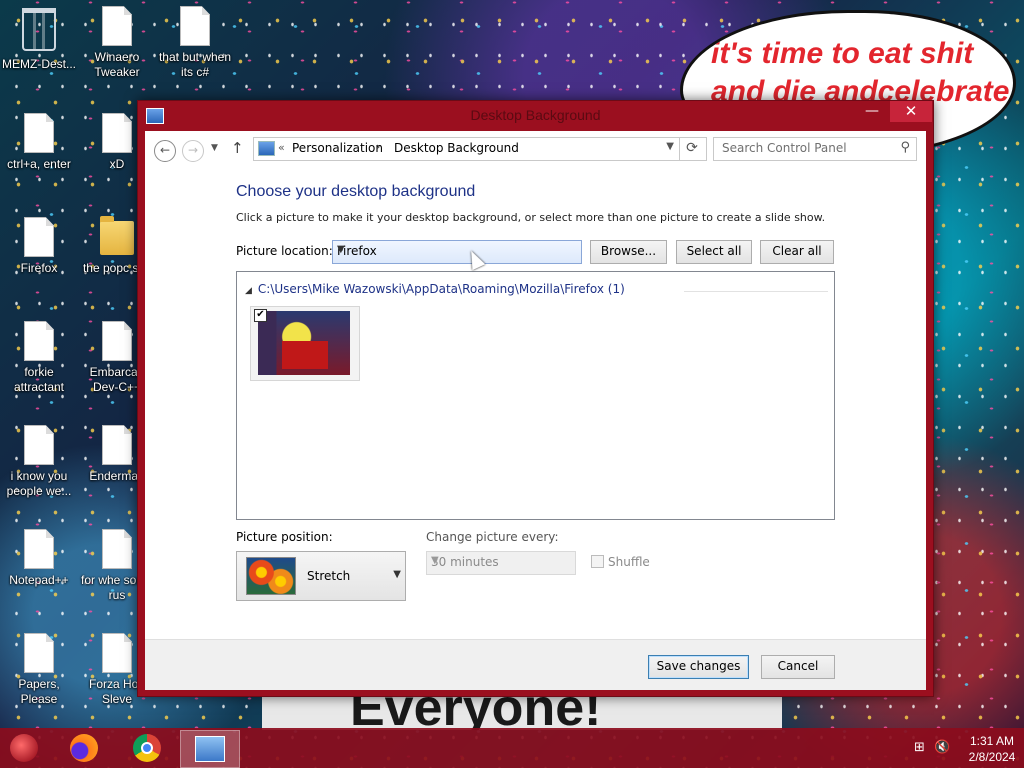 The height and width of the screenshot is (768, 1024). Describe the element at coordinates (248, 291) in the screenshot. I see `collapse-triangle-icon: ◢` at that location.